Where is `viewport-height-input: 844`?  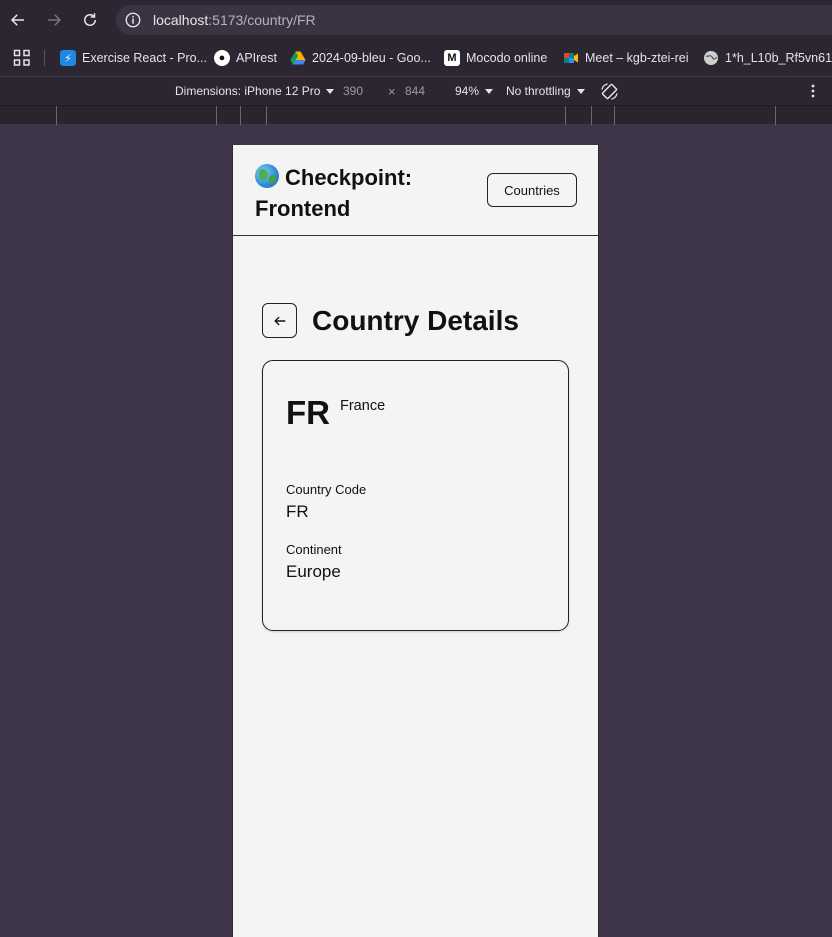 viewport-height-input: 844 is located at coordinates (415, 91).